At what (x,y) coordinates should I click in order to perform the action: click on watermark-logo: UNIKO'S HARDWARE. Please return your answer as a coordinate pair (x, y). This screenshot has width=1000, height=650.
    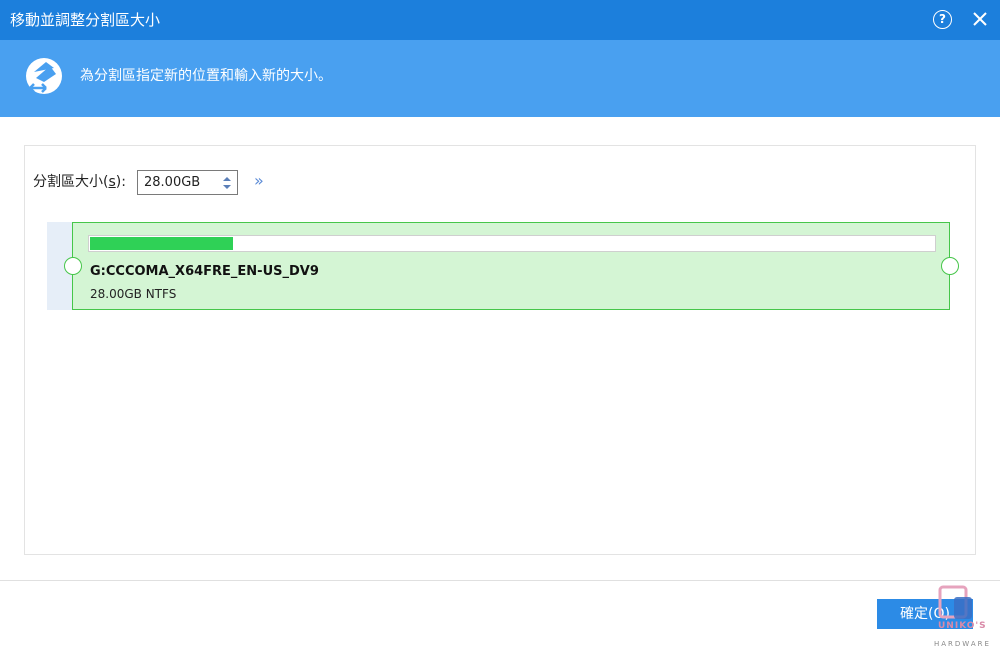
    Looking at the image, I should click on (967, 617).